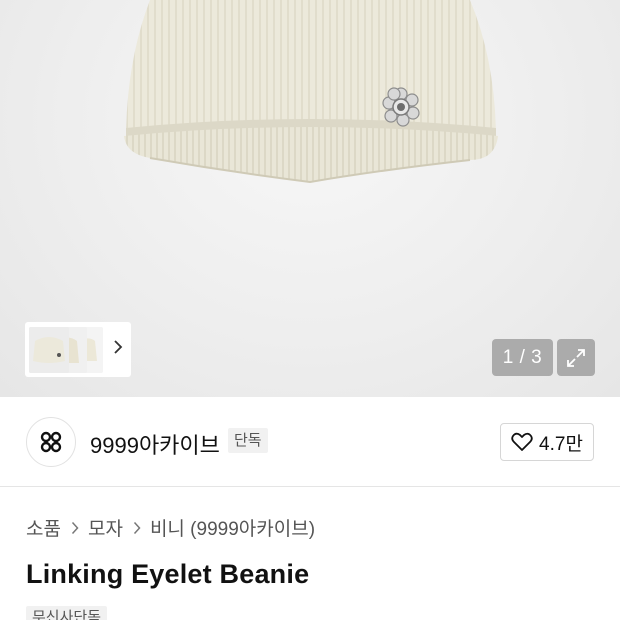  What do you see at coordinates (155, 444) in the screenshot?
I see `brand-name-link: 9999아카이브` at bounding box center [155, 444].